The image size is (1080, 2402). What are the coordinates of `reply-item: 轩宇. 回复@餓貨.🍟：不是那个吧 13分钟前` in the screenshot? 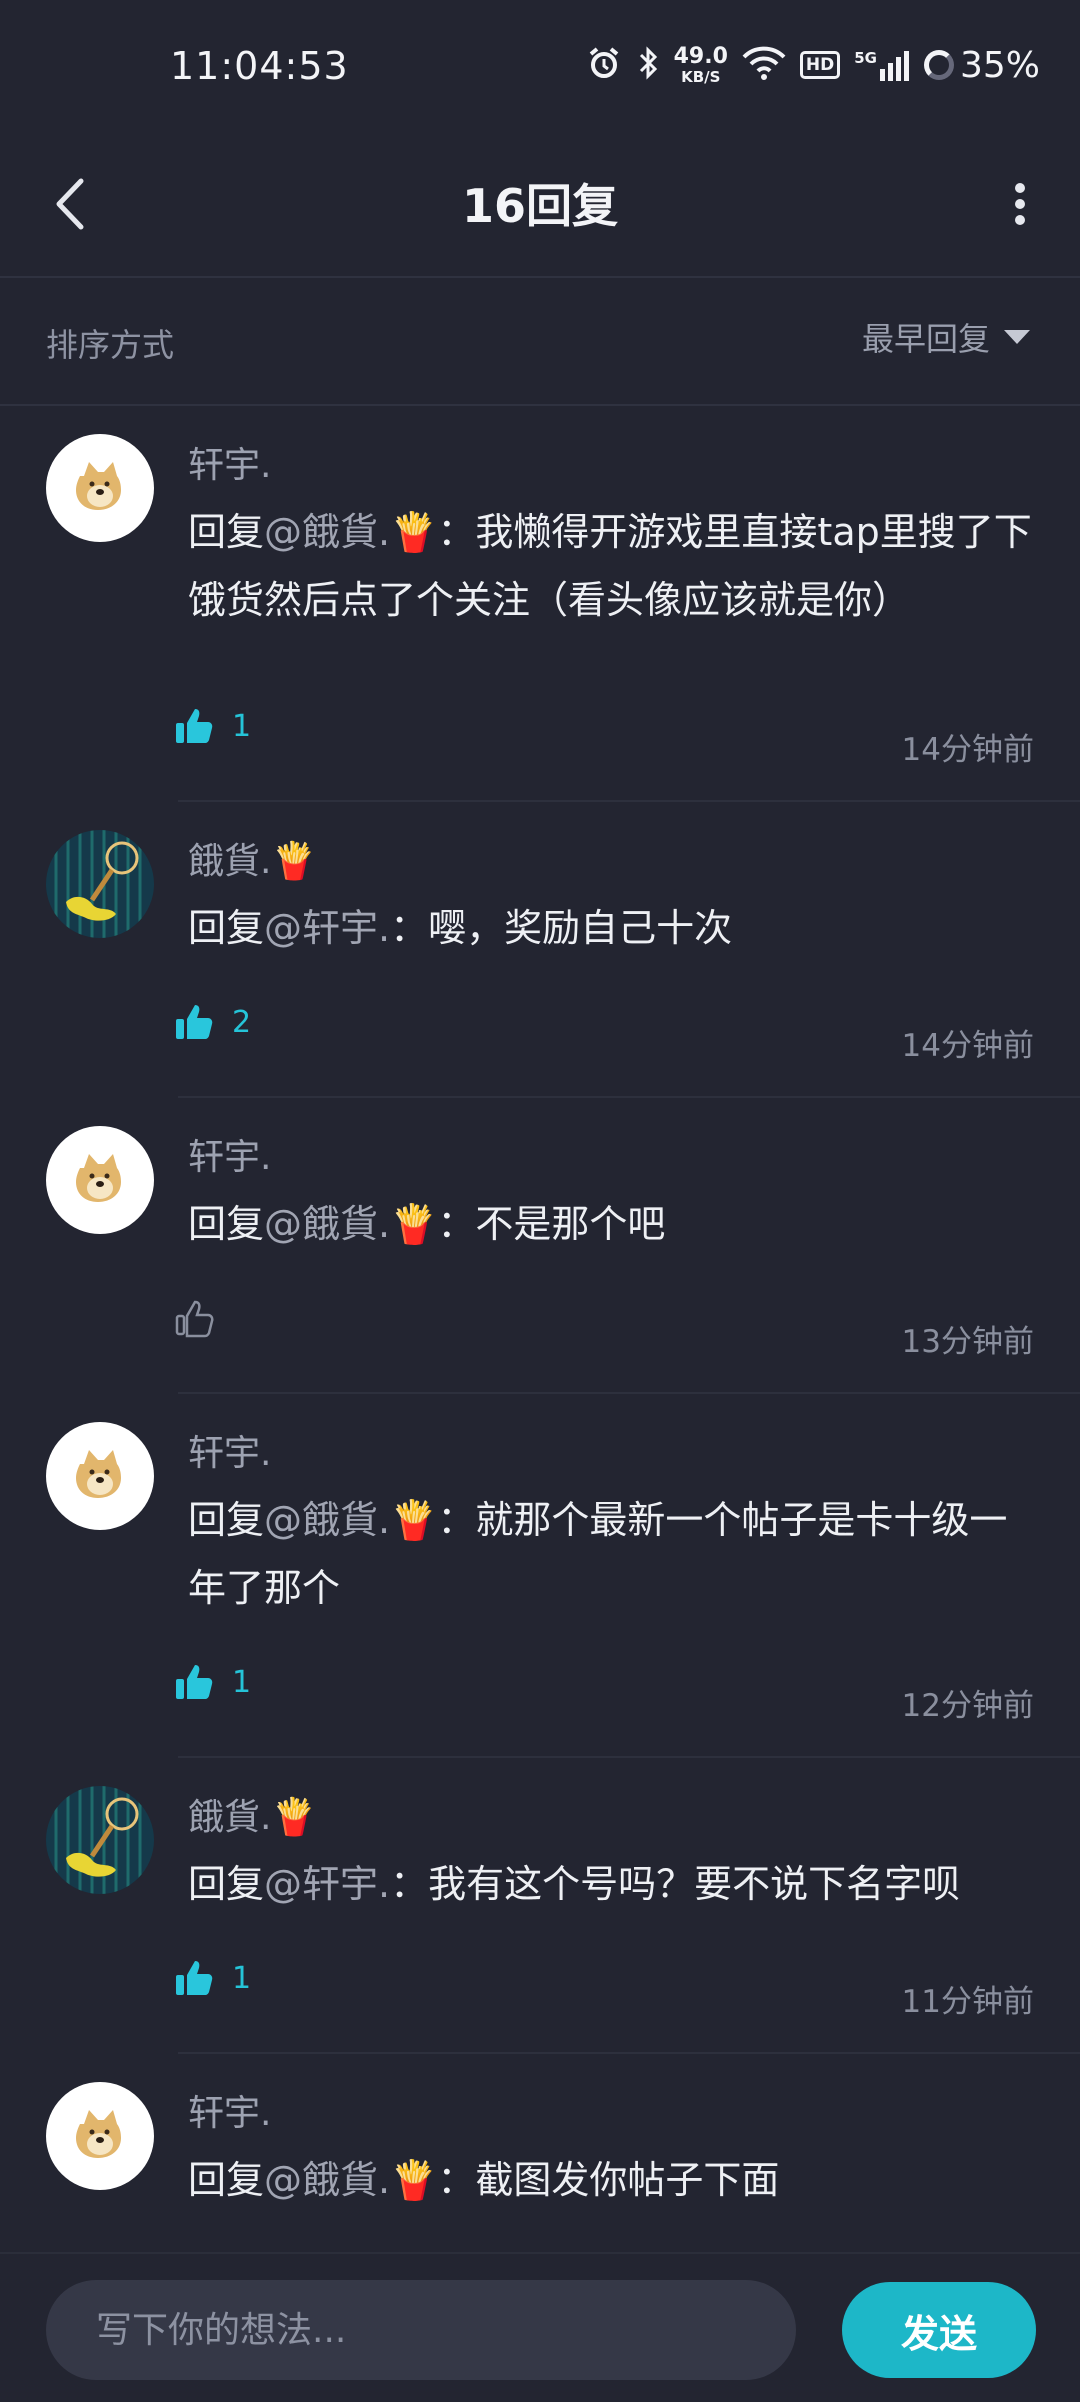 It's located at (540, 1246).